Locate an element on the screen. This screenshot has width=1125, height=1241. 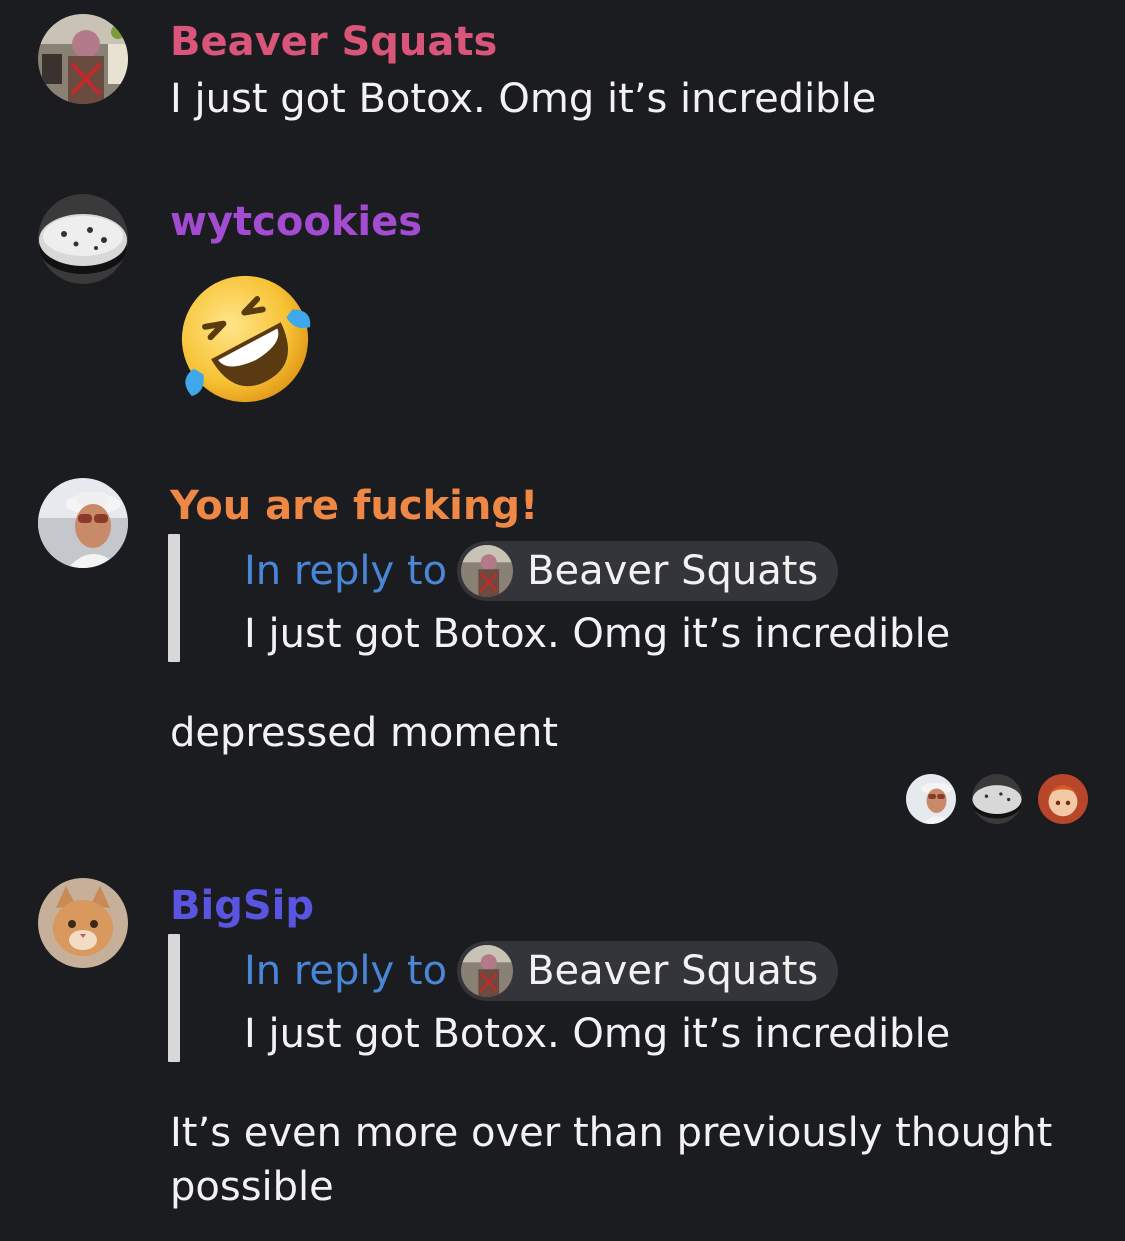
beaver-squats-avatar is located at coordinates (83, 59).